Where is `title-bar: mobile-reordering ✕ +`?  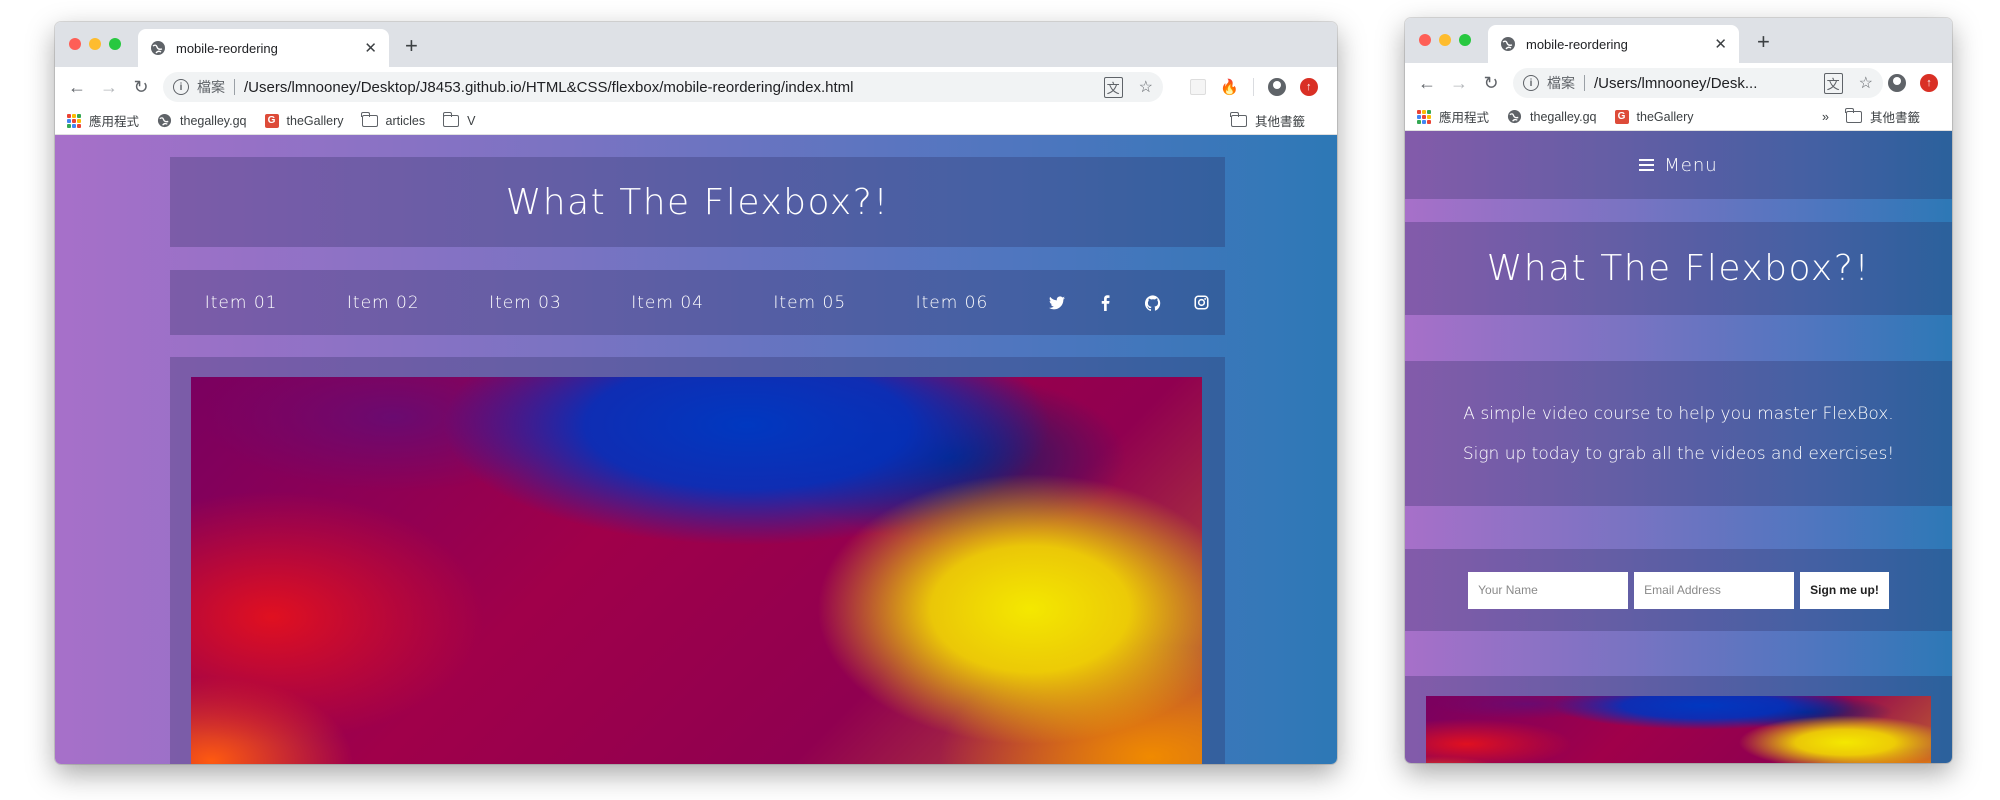
title-bar: mobile-reordering ✕ + is located at coordinates (1678, 40).